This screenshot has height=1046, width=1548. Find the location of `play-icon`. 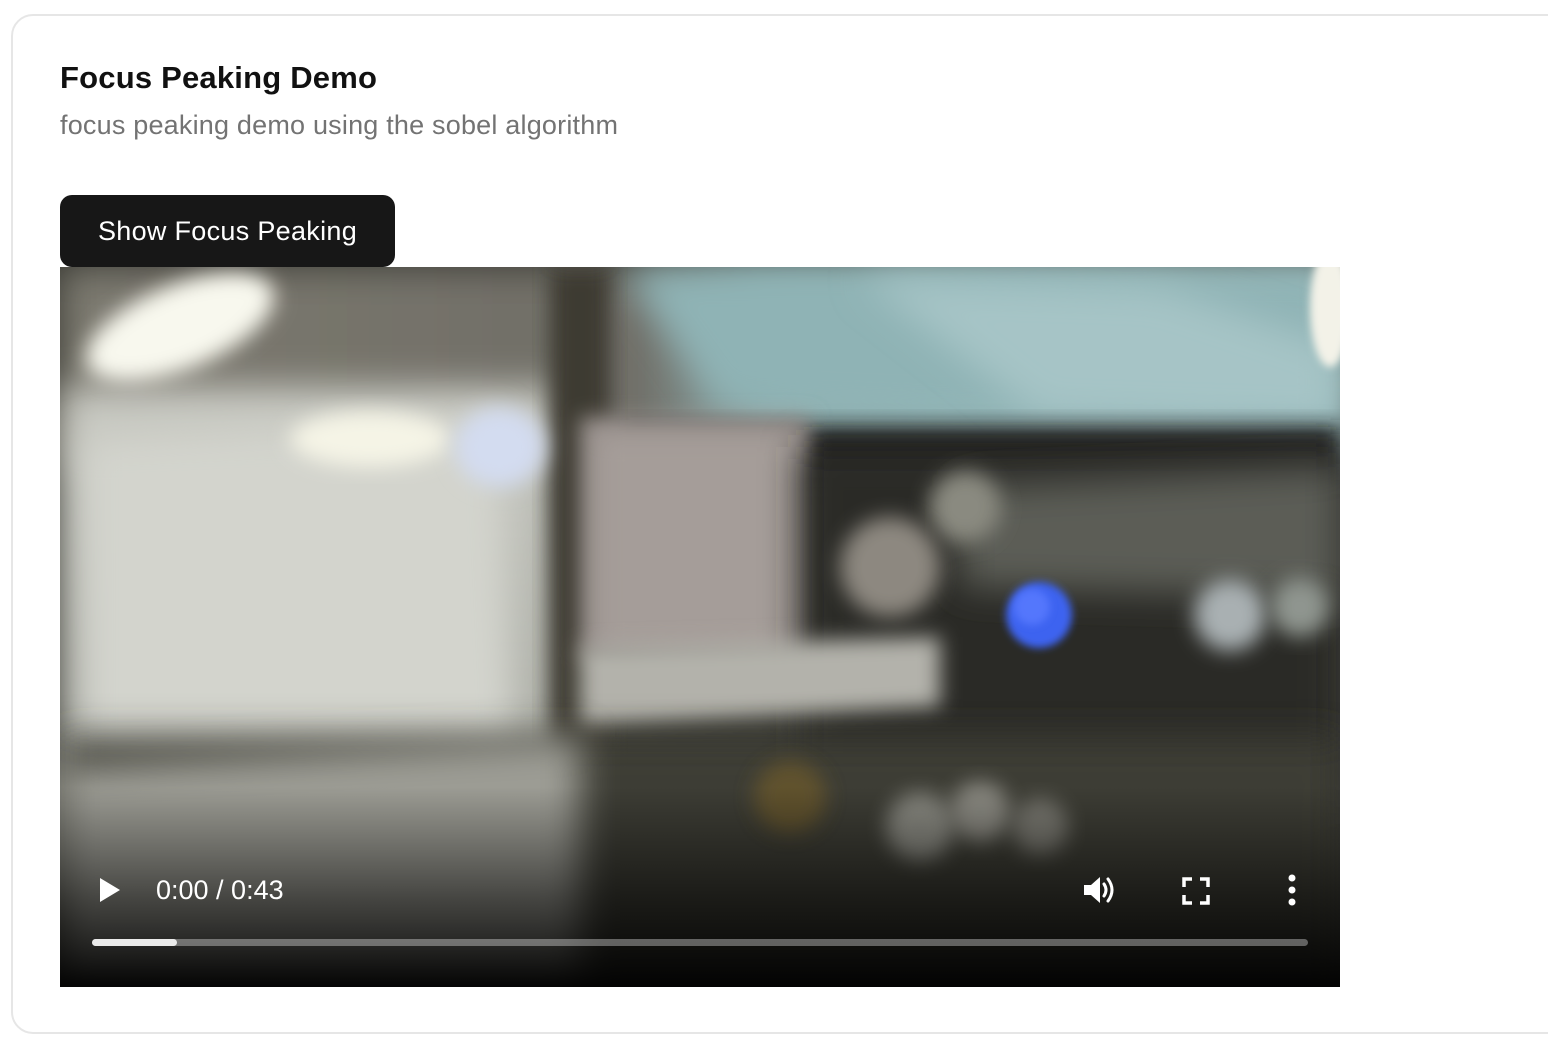

play-icon is located at coordinates (109, 890).